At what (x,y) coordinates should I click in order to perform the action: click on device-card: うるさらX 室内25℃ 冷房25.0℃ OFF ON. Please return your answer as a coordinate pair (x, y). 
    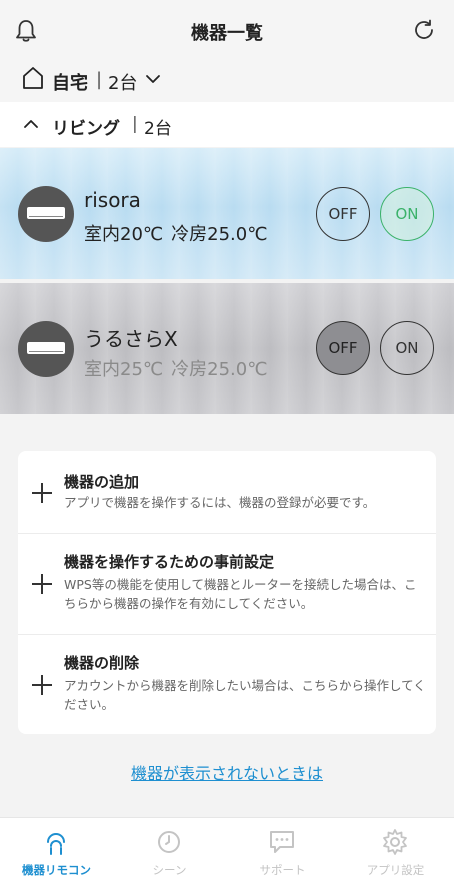
    Looking at the image, I should click on (227, 348).